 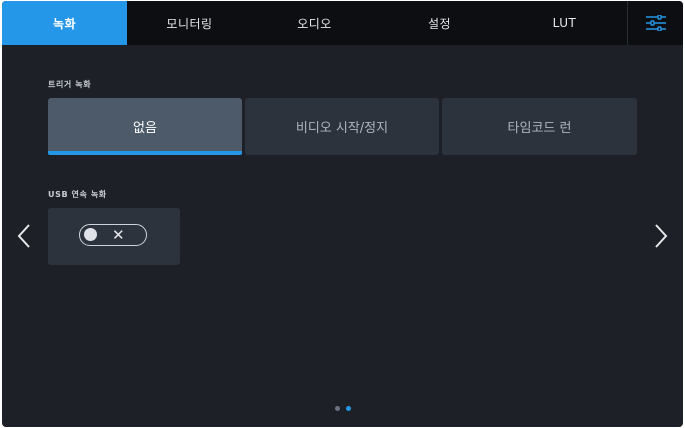 I want to click on sliders-icon, so click(x=655, y=23).